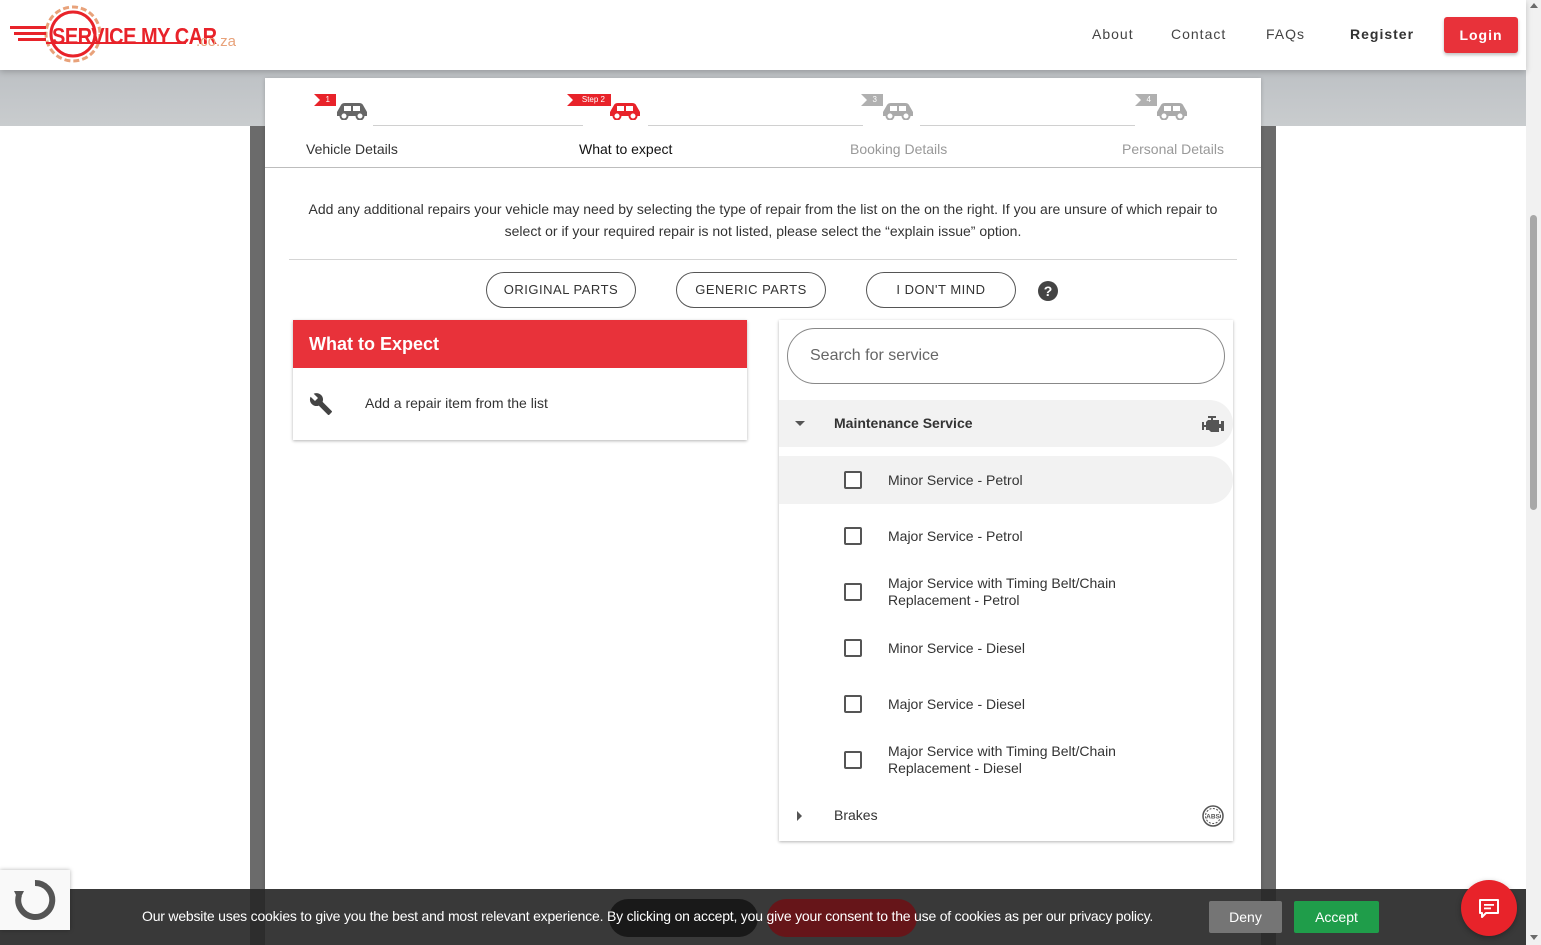 The image size is (1541, 945). I want to click on chat-button, so click(1489, 908).